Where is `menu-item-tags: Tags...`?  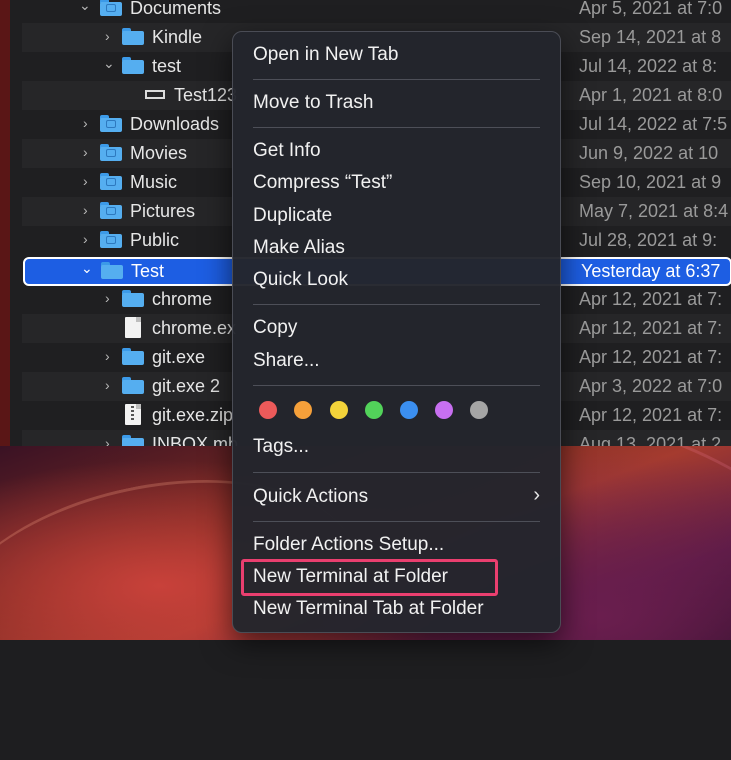 menu-item-tags: Tags... is located at coordinates (281, 449).